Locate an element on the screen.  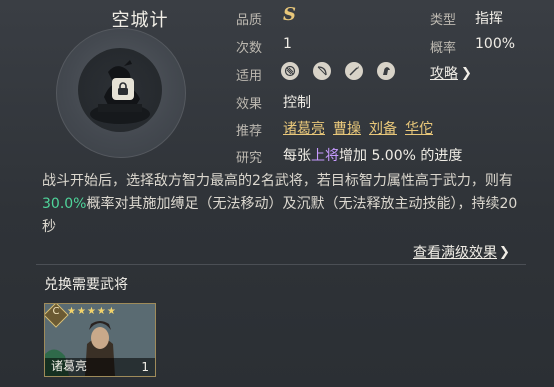
shield-icon is located at coordinates (290, 71).